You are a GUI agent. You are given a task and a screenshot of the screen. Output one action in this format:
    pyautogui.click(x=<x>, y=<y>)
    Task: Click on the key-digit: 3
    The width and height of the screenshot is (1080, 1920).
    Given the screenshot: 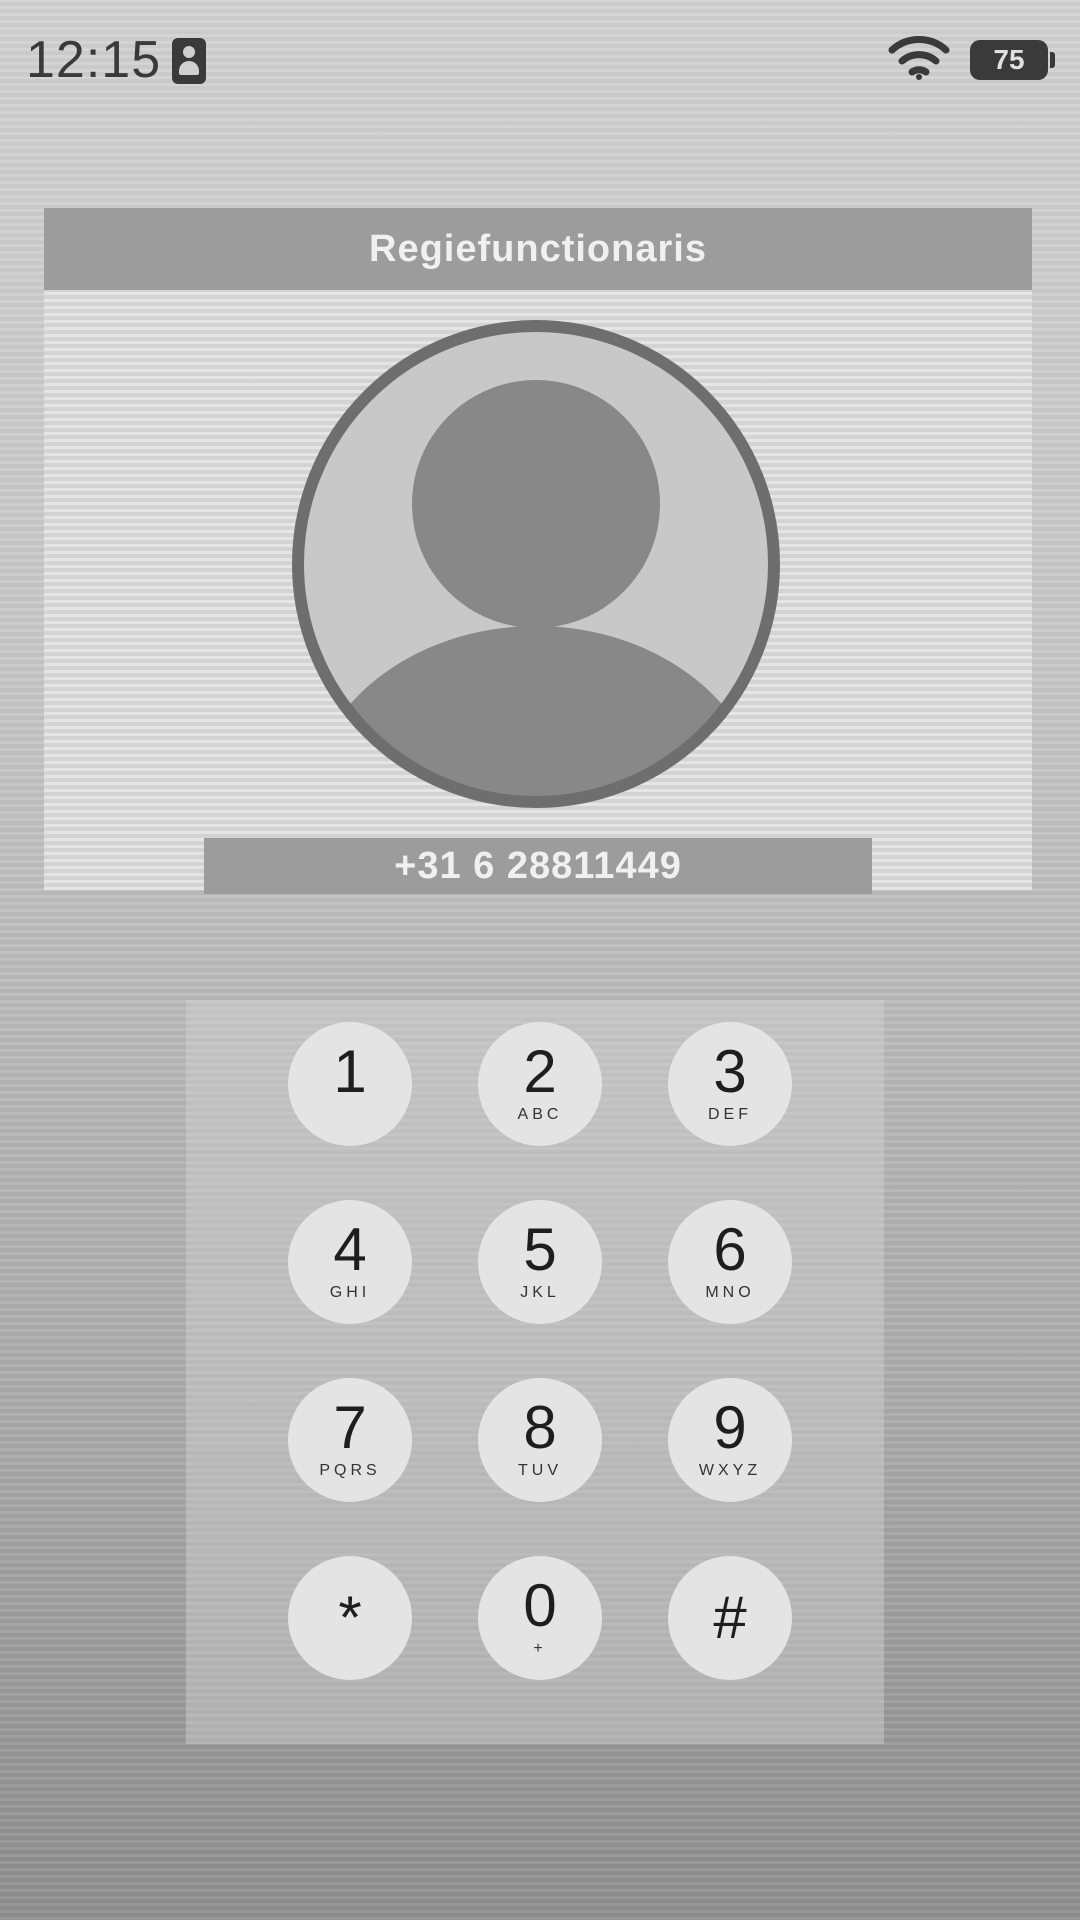 What is the action you would take?
    pyautogui.click(x=730, y=1071)
    